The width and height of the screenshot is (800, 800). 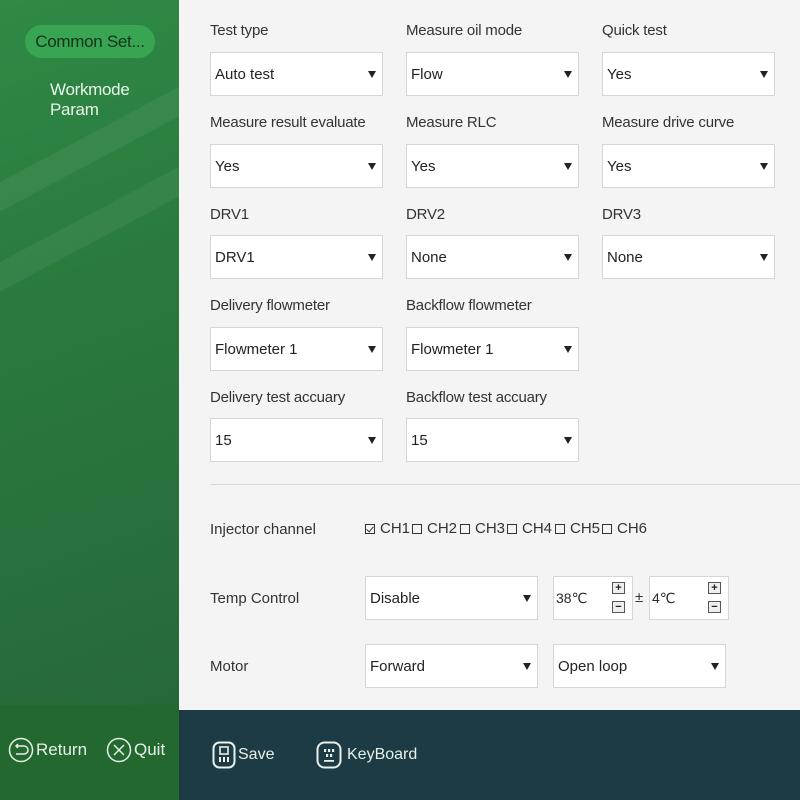 I want to click on field-drv2: DRV2, so click(x=425, y=217).